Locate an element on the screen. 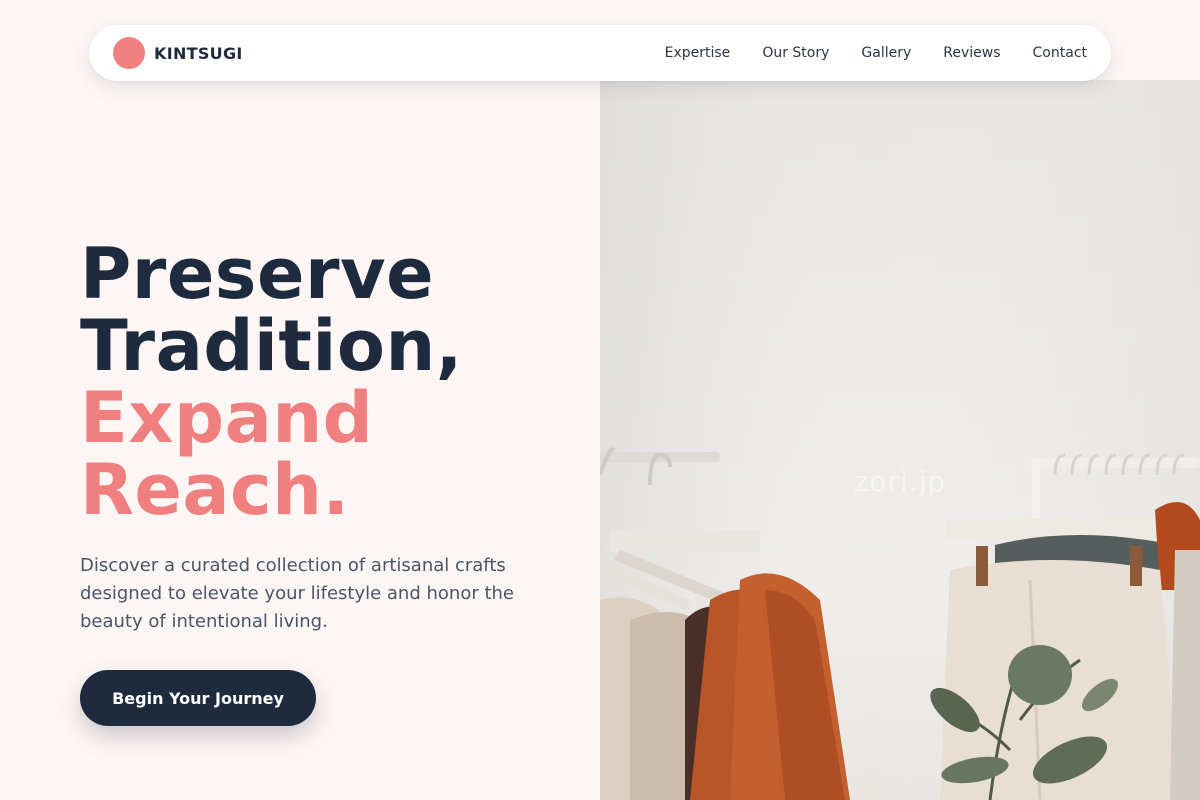  image-watermark: zori.jp is located at coordinates (900, 481).